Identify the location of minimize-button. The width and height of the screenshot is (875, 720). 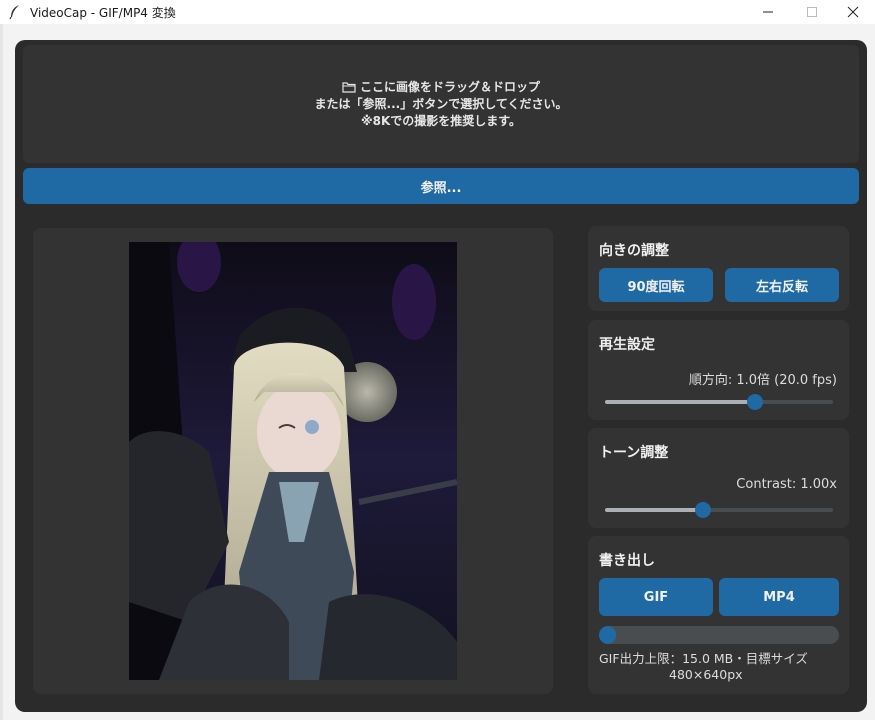
(768, 12).